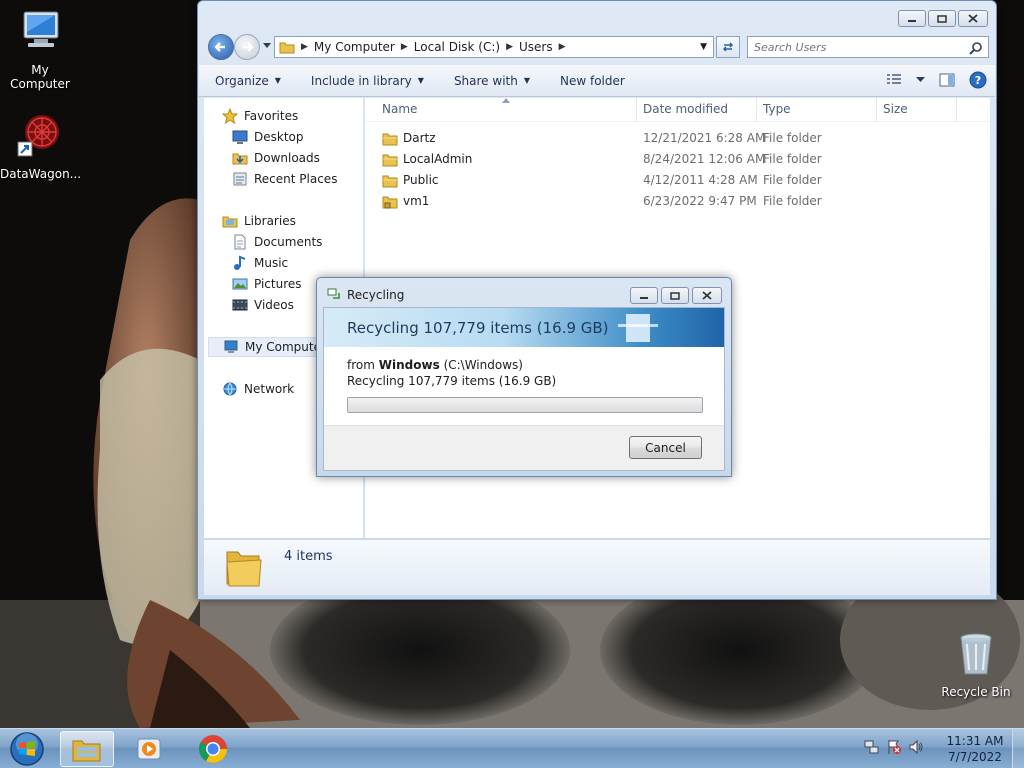 The height and width of the screenshot is (768, 1024). I want to click on nav-item-network: Network, so click(258, 389).